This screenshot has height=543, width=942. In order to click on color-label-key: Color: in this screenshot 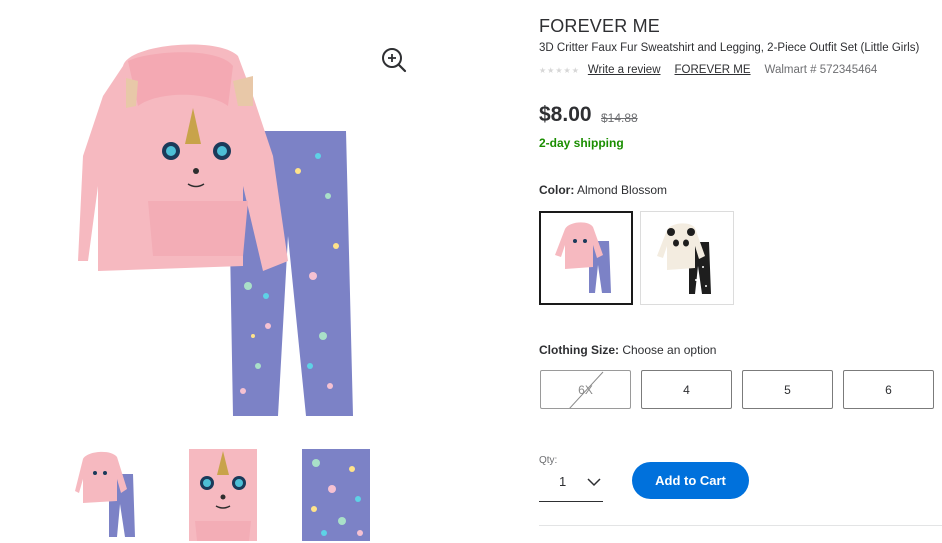, I will do `click(557, 190)`.